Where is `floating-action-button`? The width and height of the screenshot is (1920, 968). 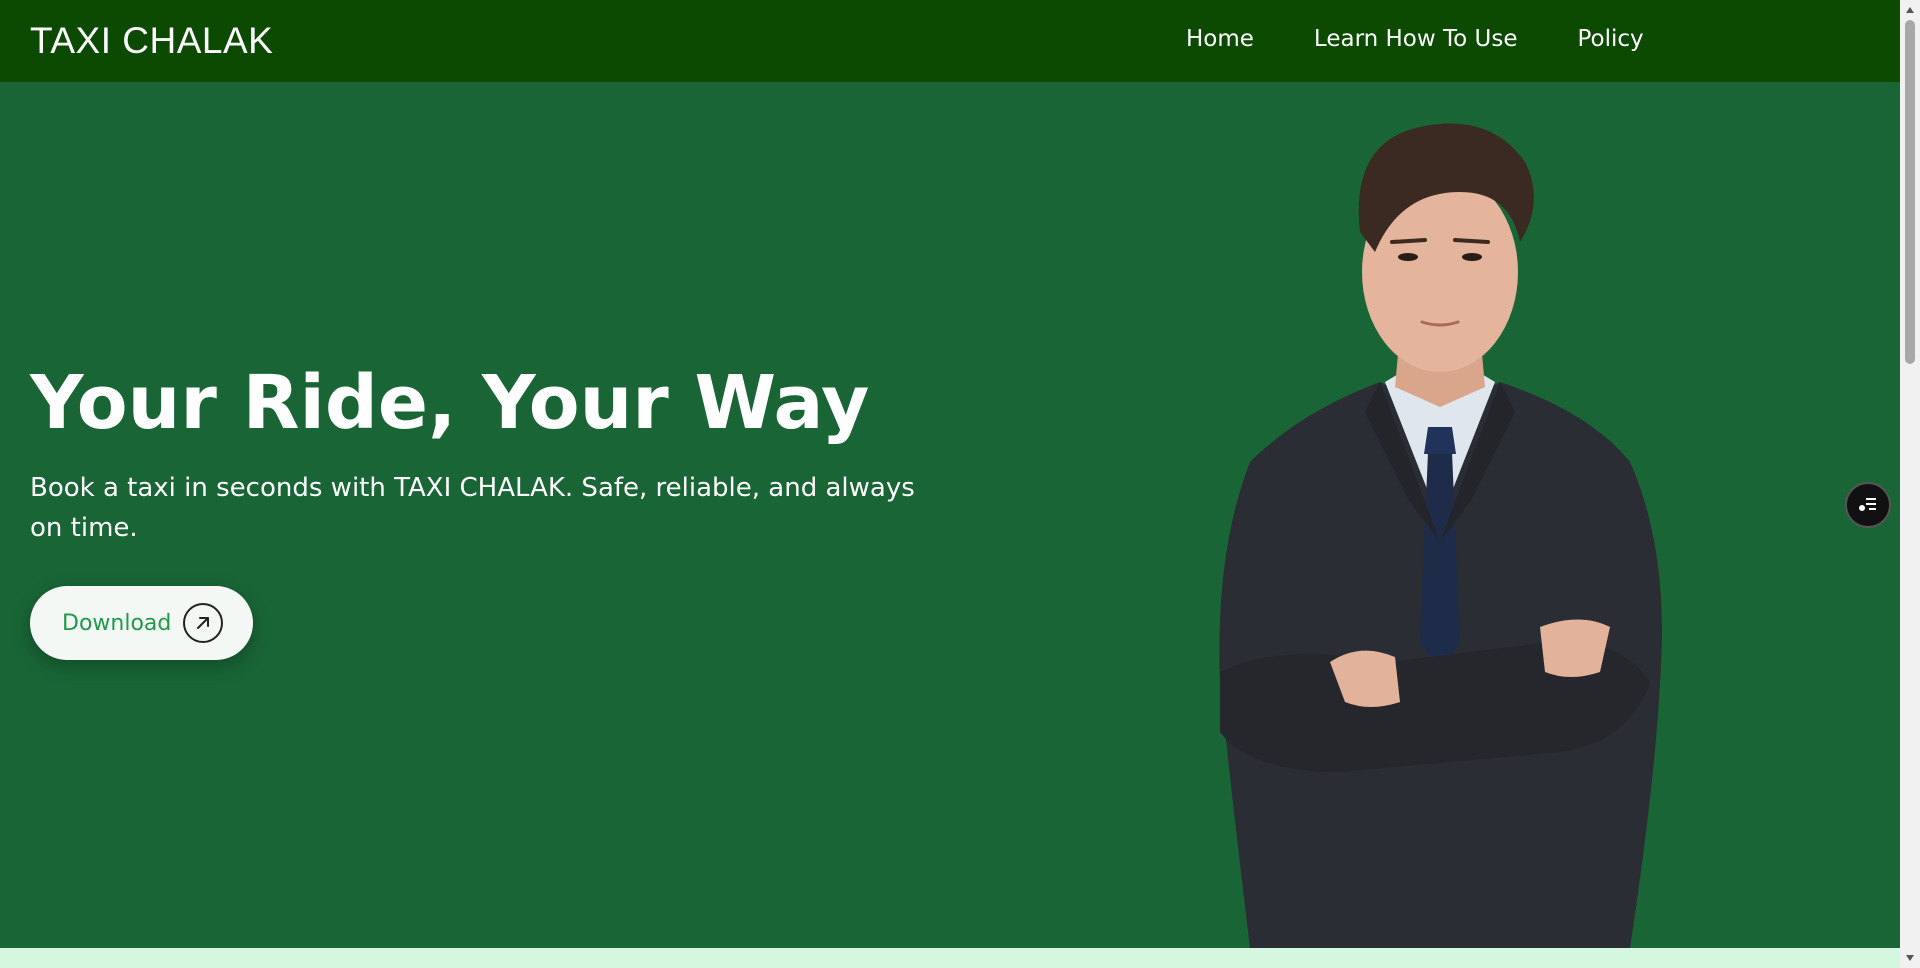
floating-action-button is located at coordinates (1868, 505).